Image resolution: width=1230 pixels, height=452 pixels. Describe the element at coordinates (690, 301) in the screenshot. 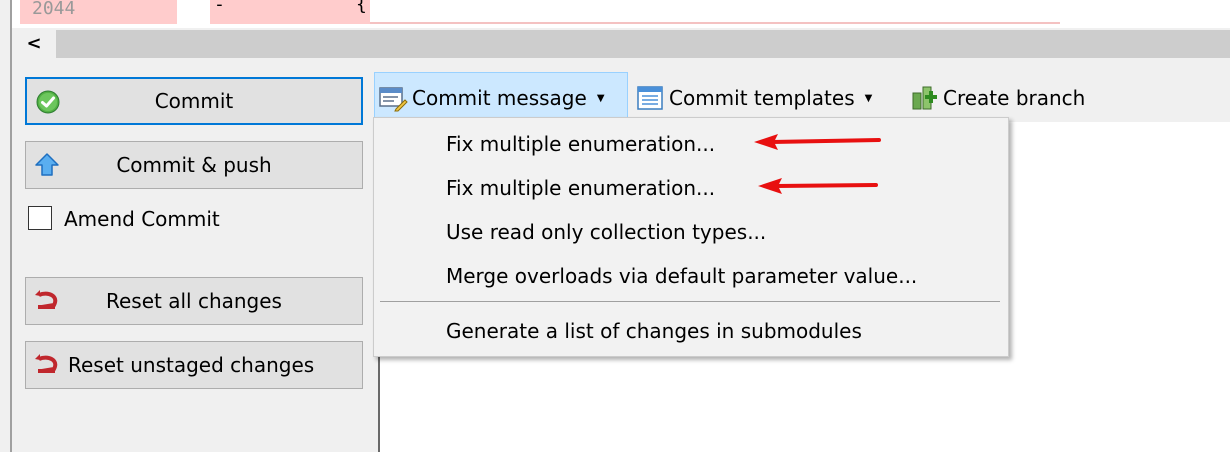

I see `menu-separator` at that location.